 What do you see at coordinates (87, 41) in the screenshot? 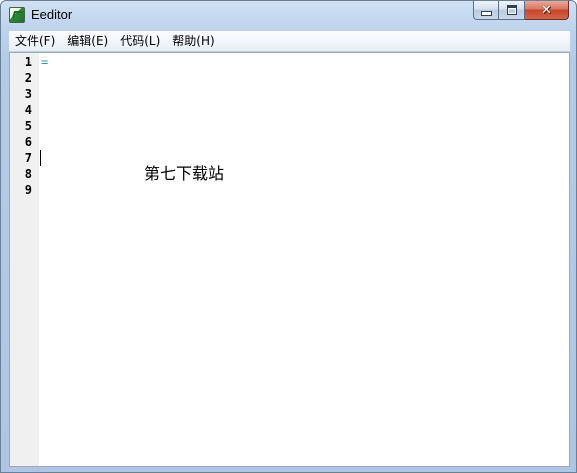
I see `menu-edit: 编辑(E)` at bounding box center [87, 41].